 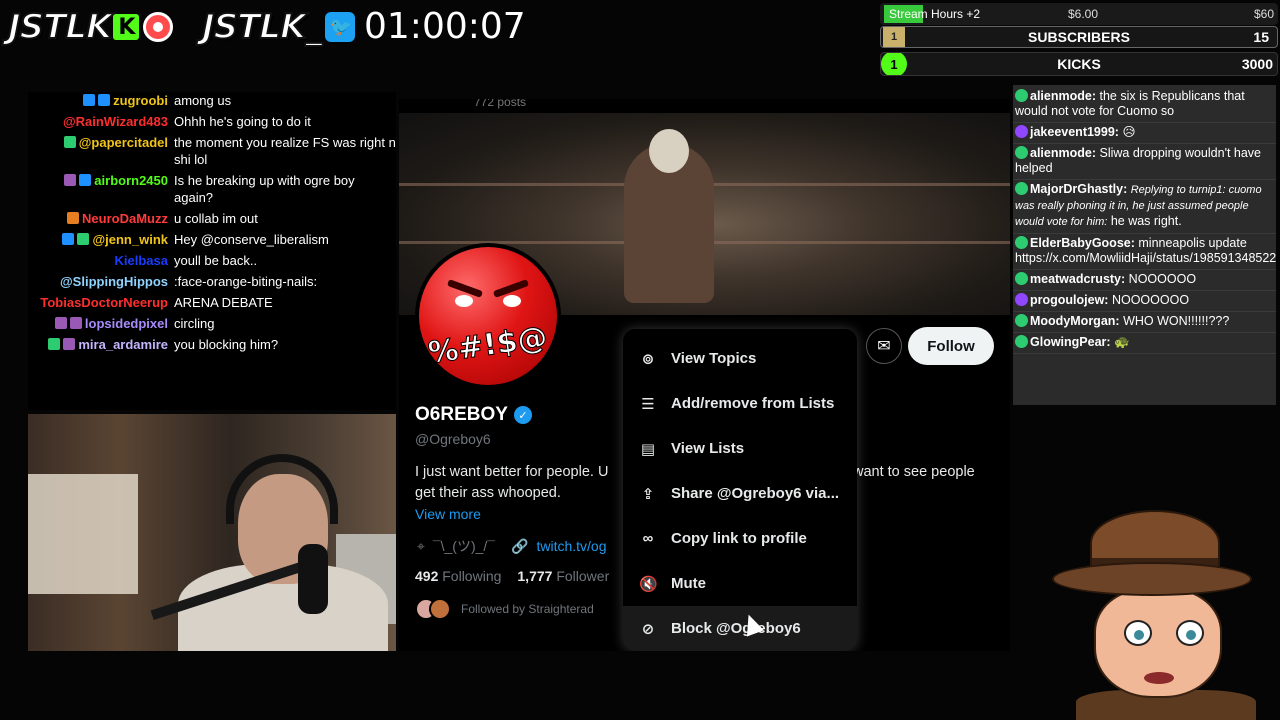 I want to click on chat-text: Hey @conserve_liberalism, so click(x=251, y=239).